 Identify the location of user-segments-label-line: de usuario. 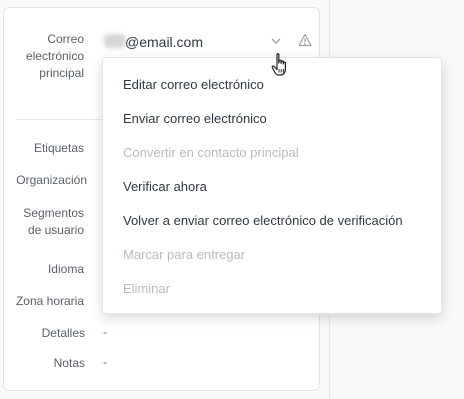
(55, 230).